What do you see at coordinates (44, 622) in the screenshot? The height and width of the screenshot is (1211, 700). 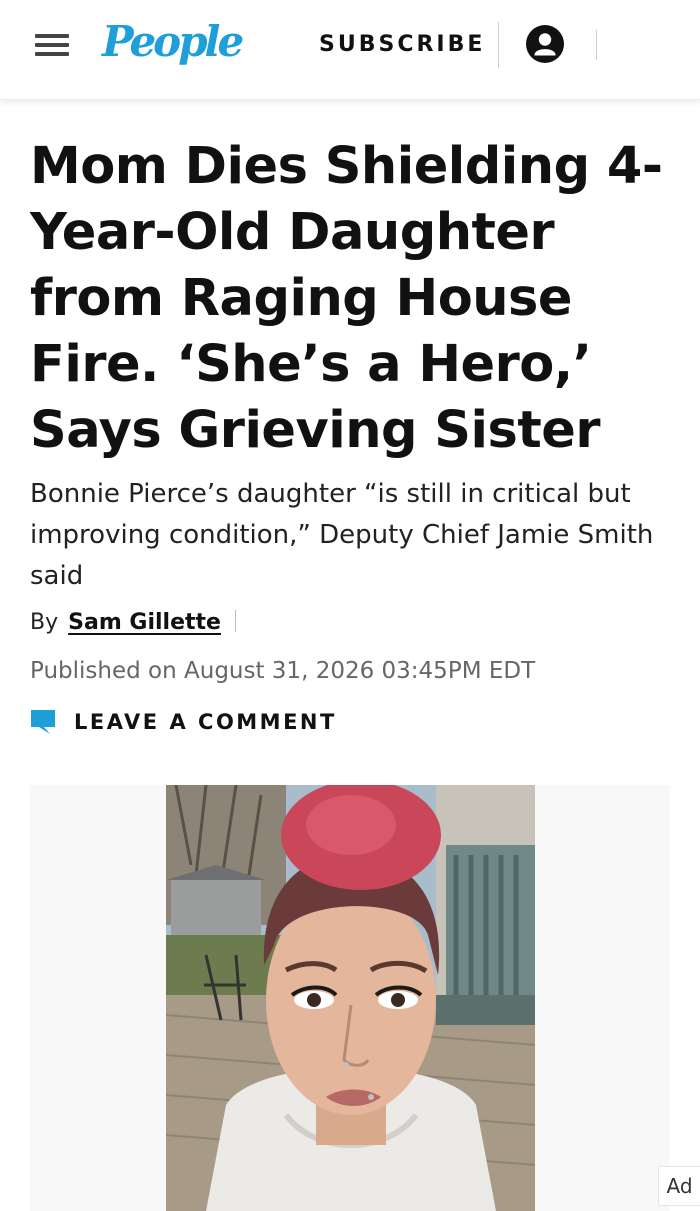 I see `byline-prefix: By` at bounding box center [44, 622].